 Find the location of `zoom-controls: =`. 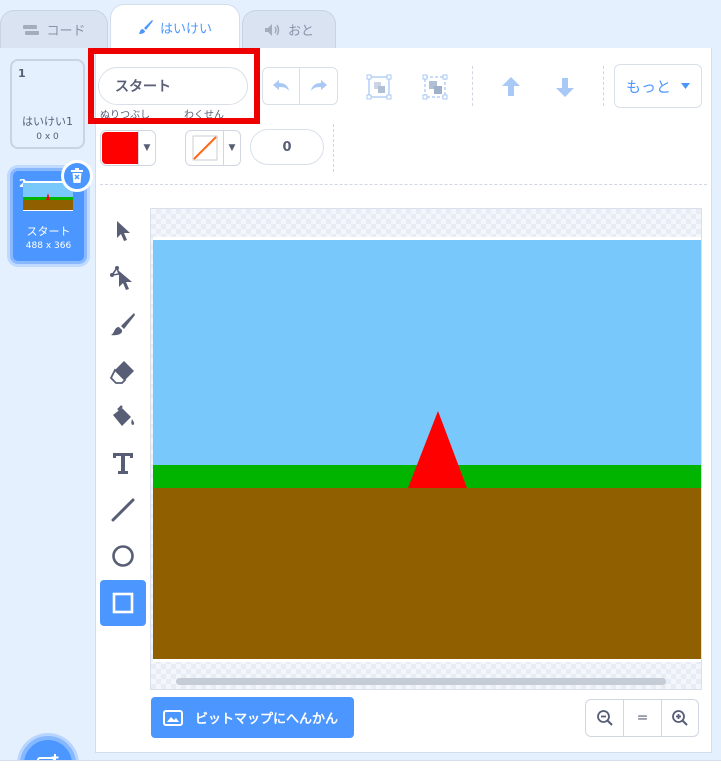

zoom-controls: = is located at coordinates (642, 718).